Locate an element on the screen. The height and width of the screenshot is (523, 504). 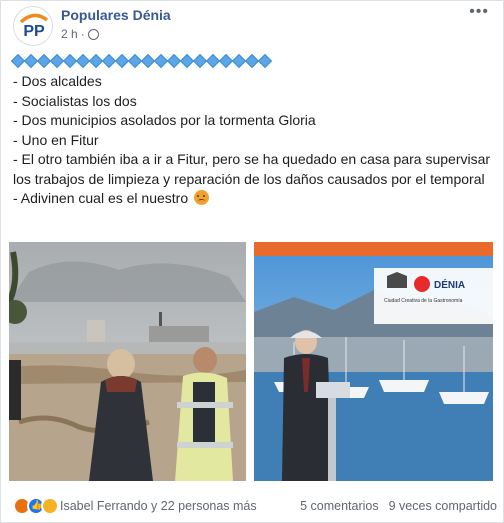
haha-reaction-icon is located at coordinates (50, 506).